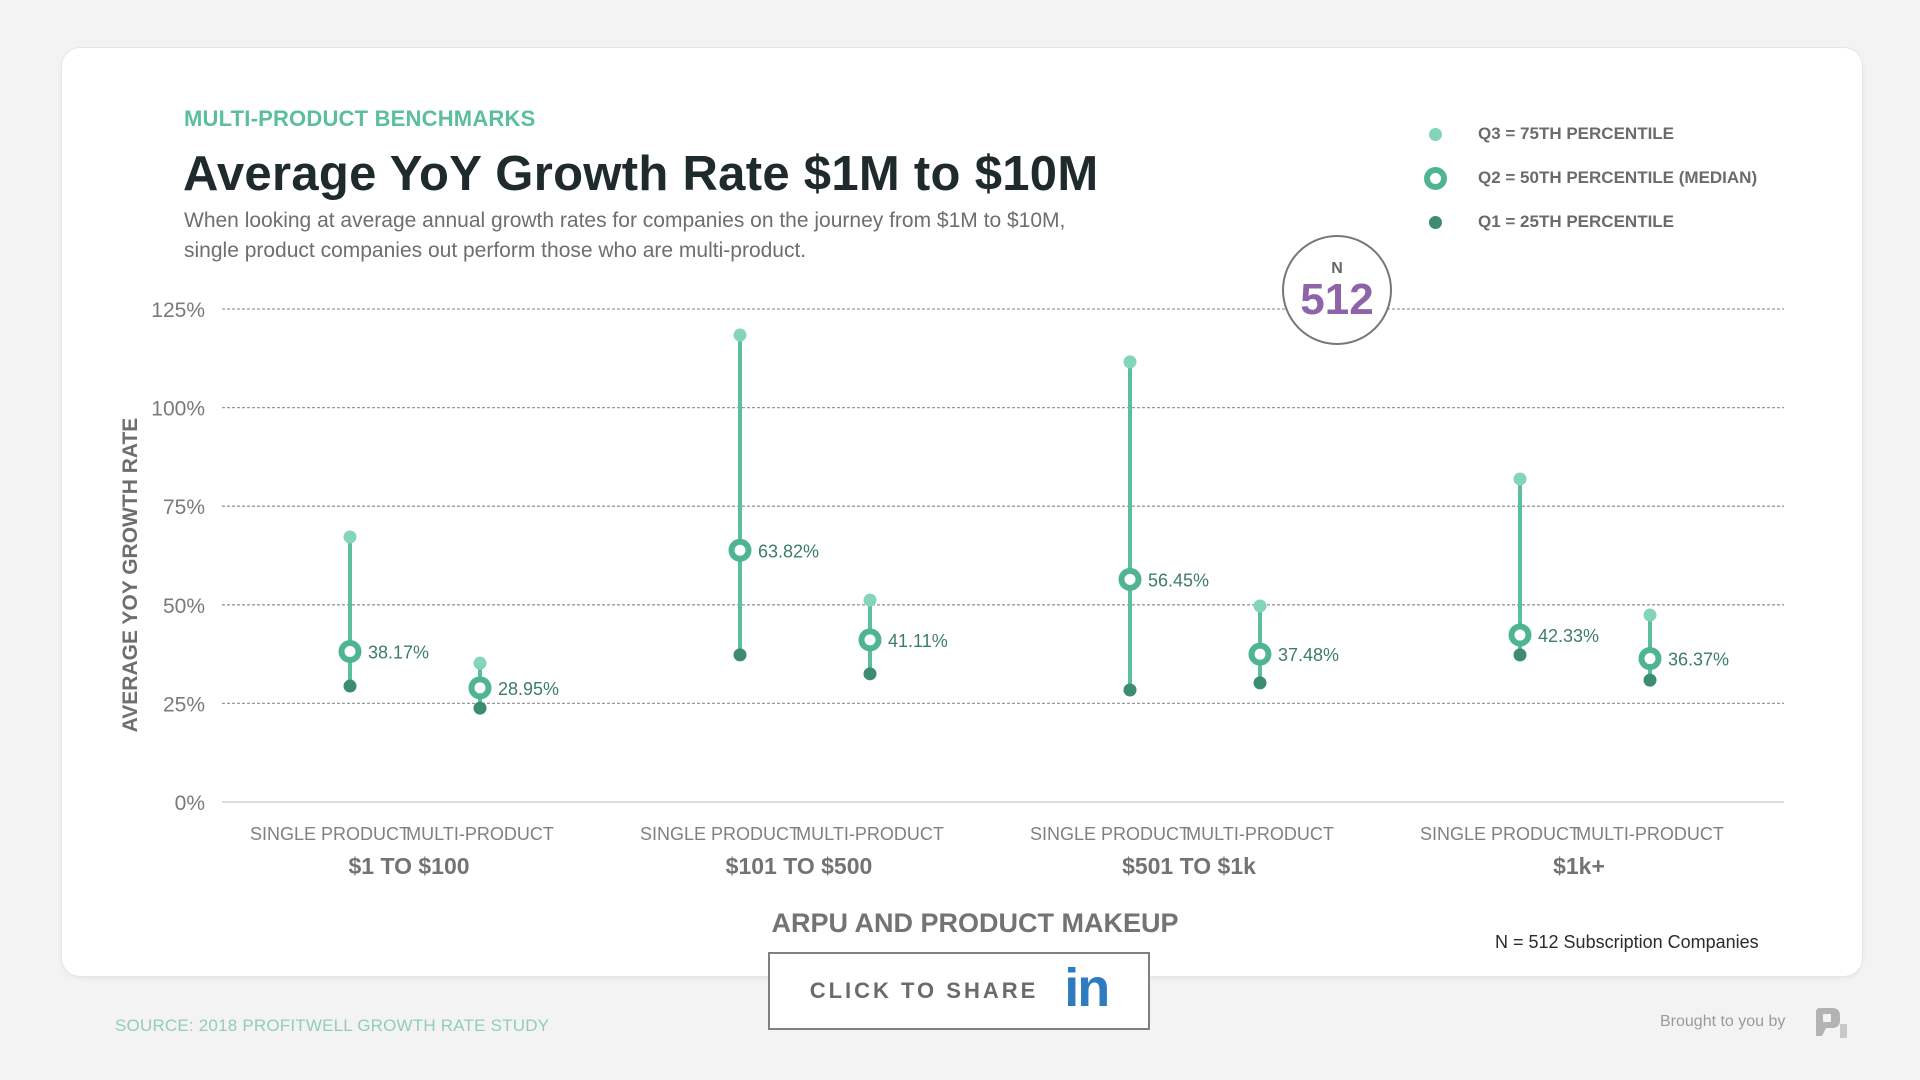 The width and height of the screenshot is (1920, 1080). Describe the element at coordinates (190, 803) in the screenshot. I see `y-tick-label: 0%` at that location.